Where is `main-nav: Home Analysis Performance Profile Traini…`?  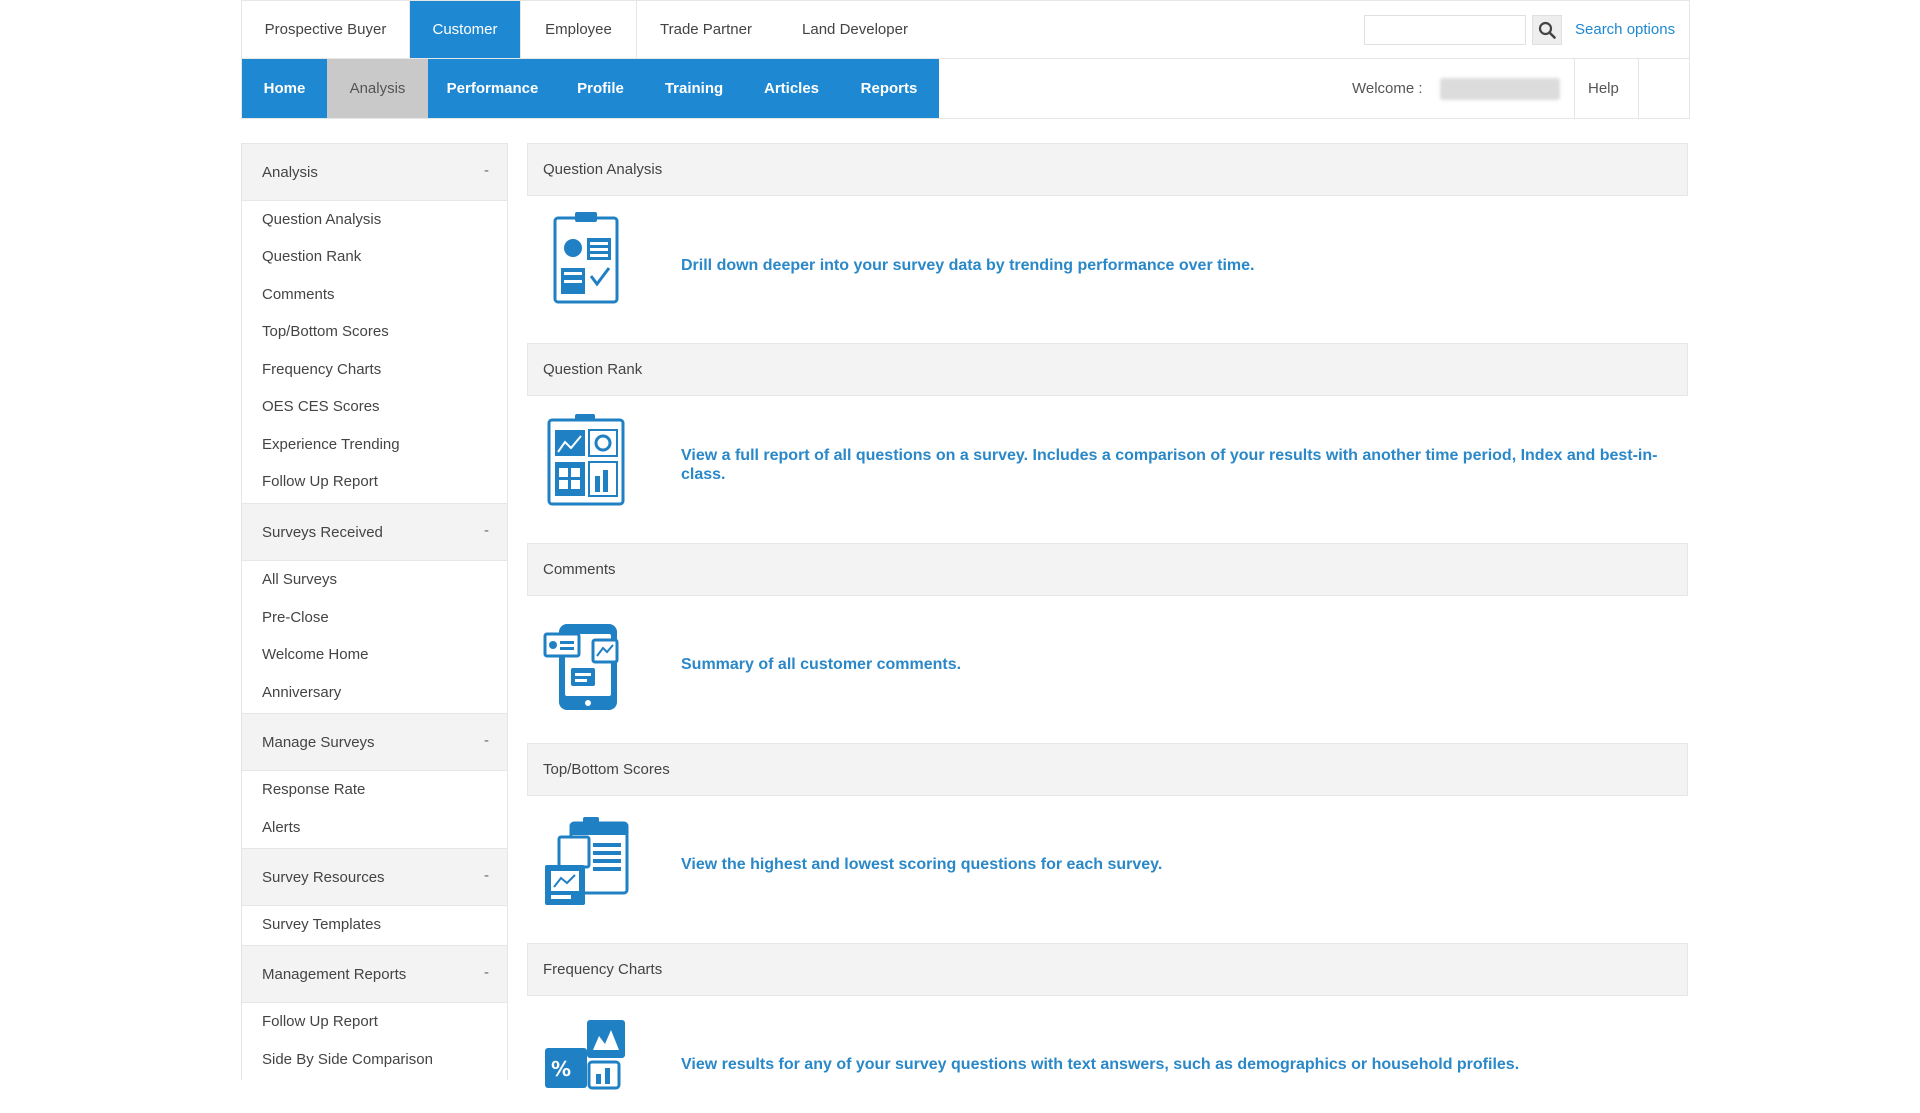
main-nav: Home Analysis Performance Profile Traini… is located at coordinates (965, 88).